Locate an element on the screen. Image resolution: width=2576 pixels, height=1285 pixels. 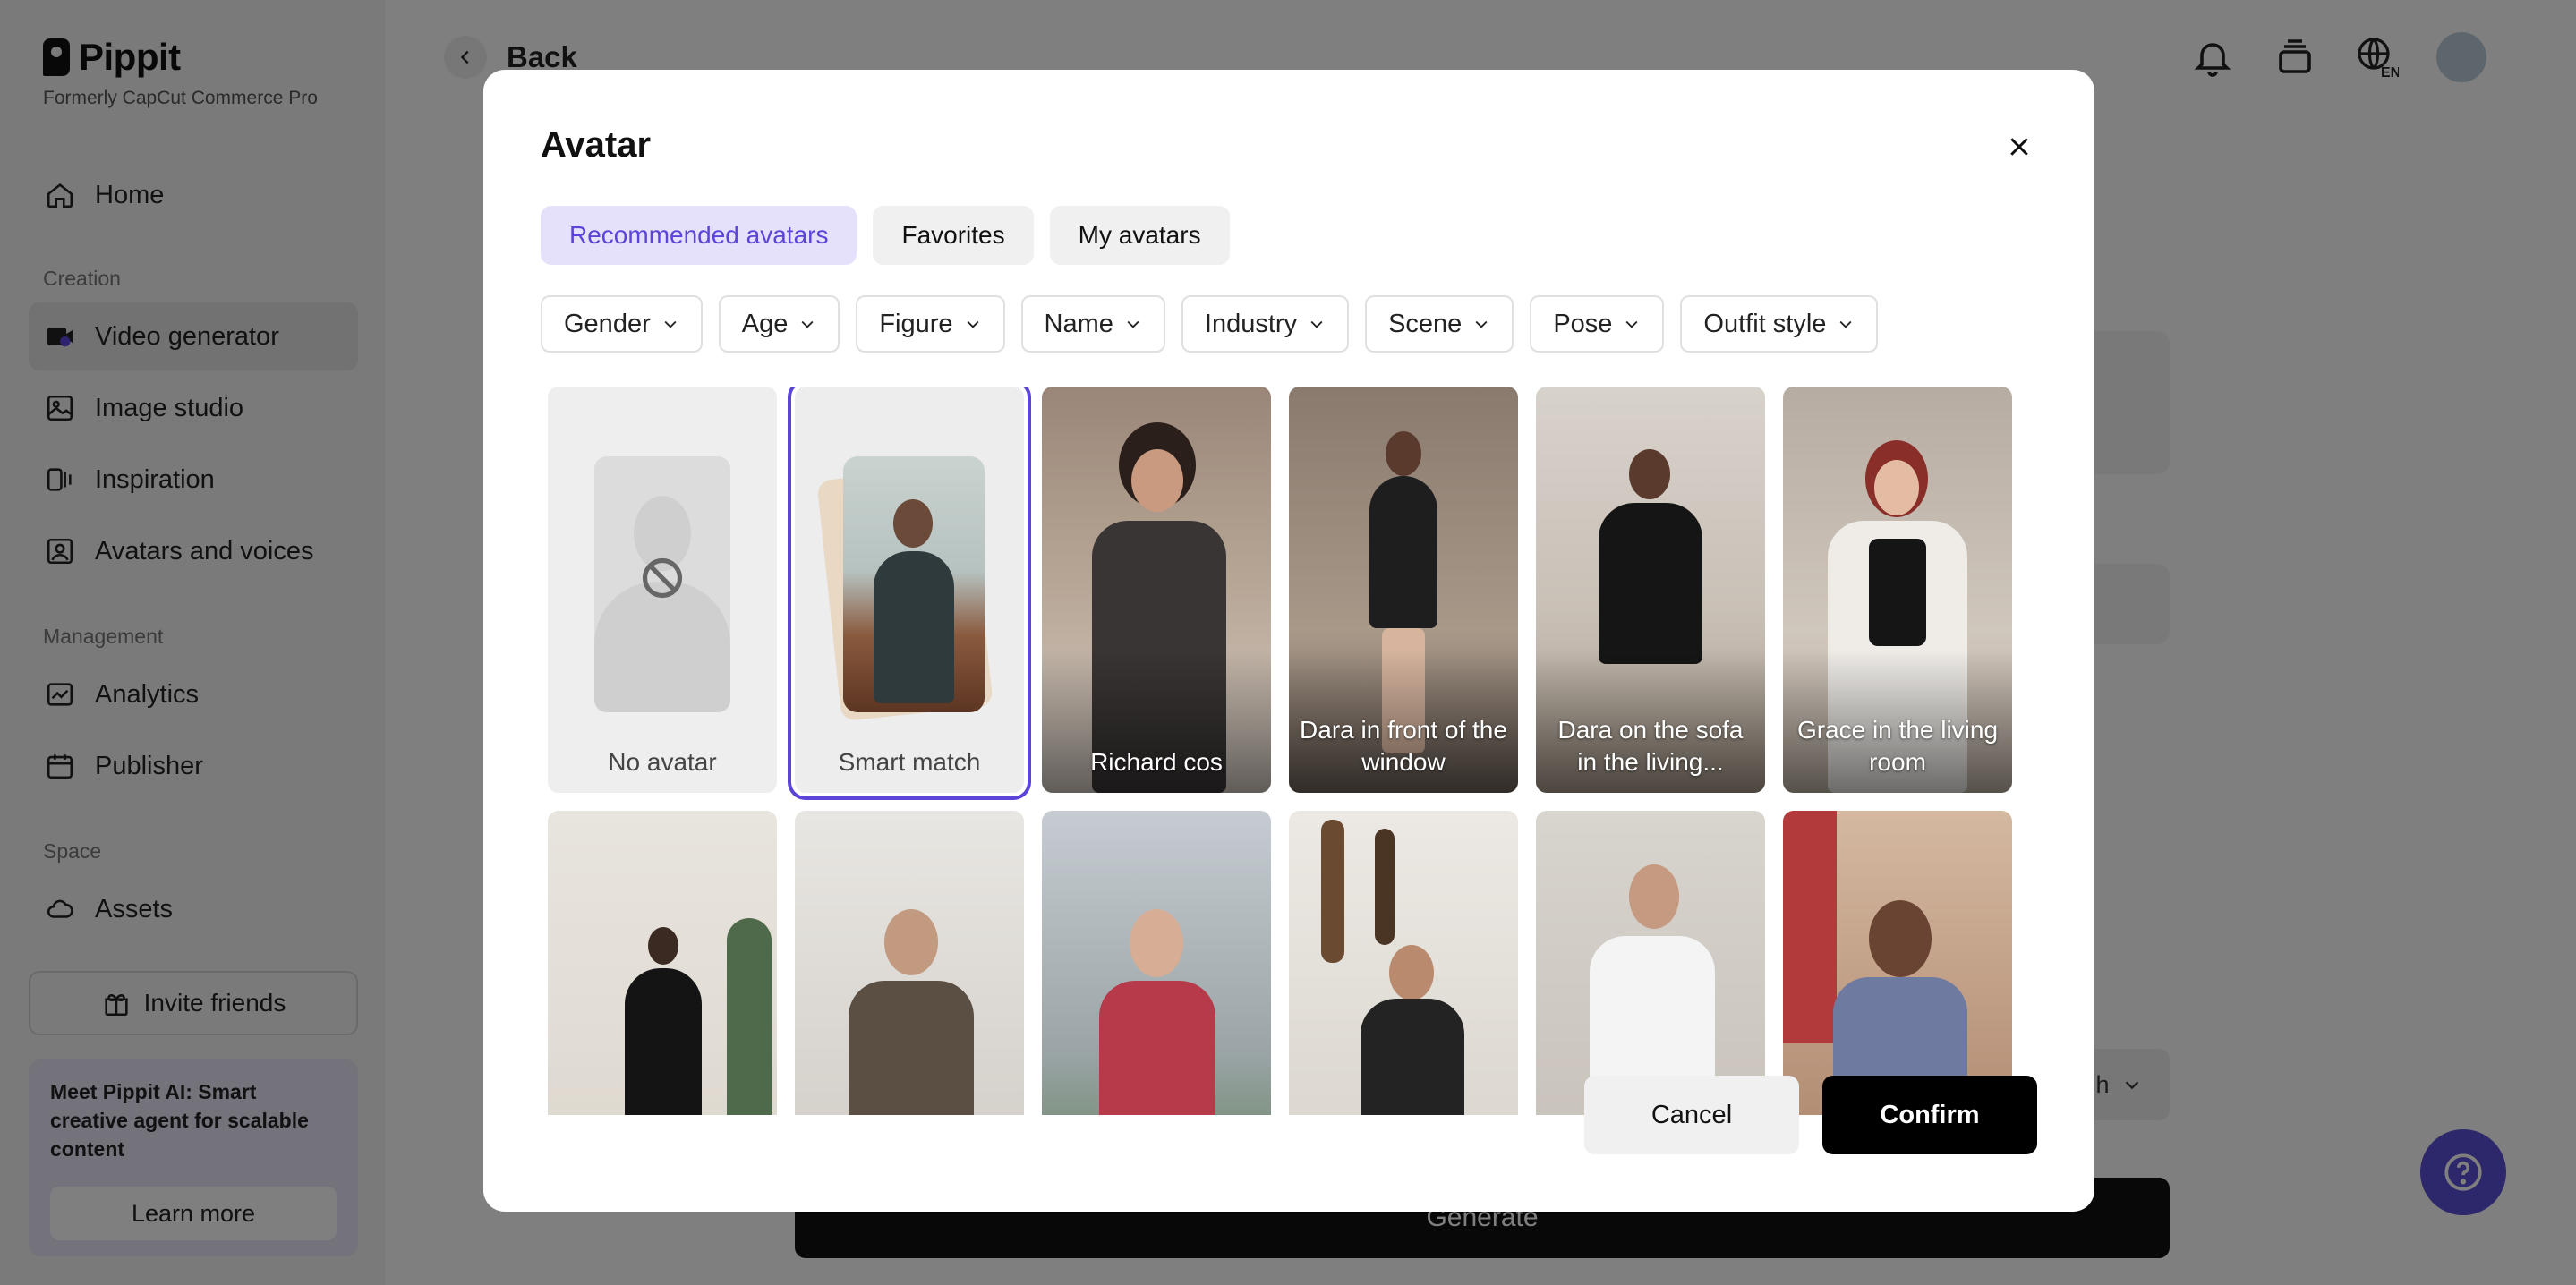
filter-figure: Figure is located at coordinates (930, 324).